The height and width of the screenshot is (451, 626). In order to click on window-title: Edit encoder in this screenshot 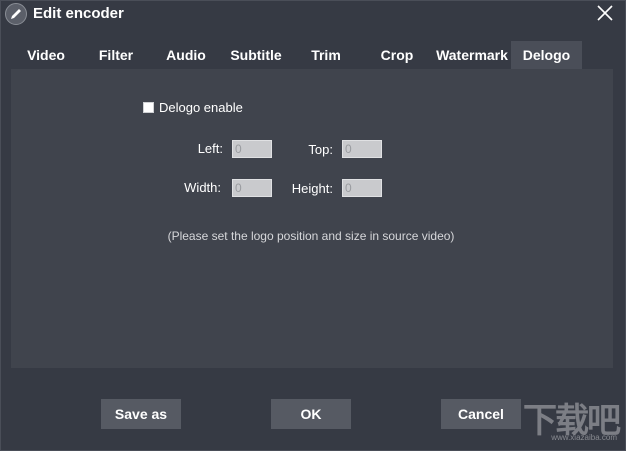, I will do `click(78, 13)`.